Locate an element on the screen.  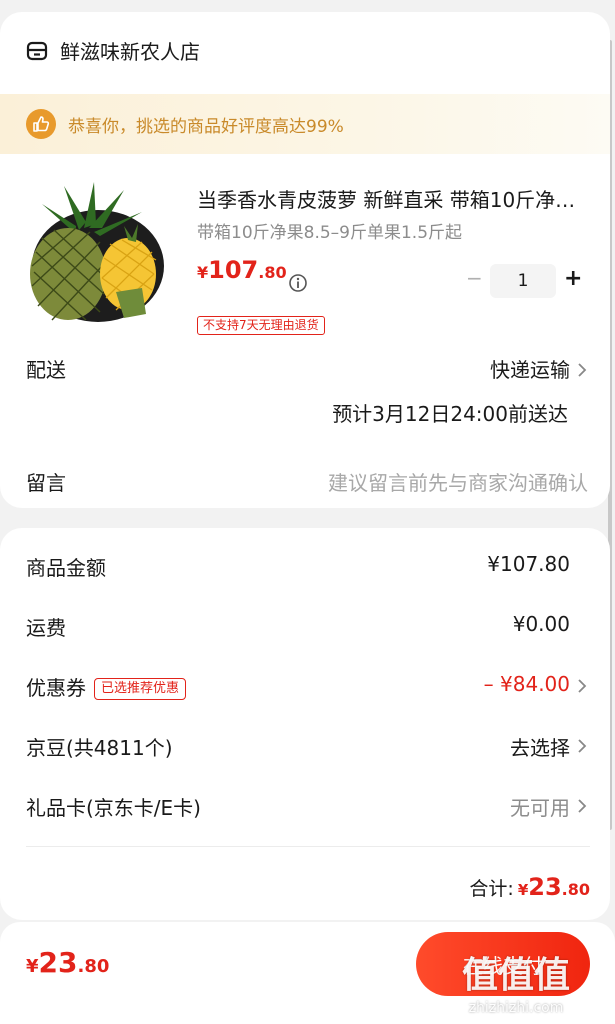
price-integer: 107 is located at coordinates (233, 270).